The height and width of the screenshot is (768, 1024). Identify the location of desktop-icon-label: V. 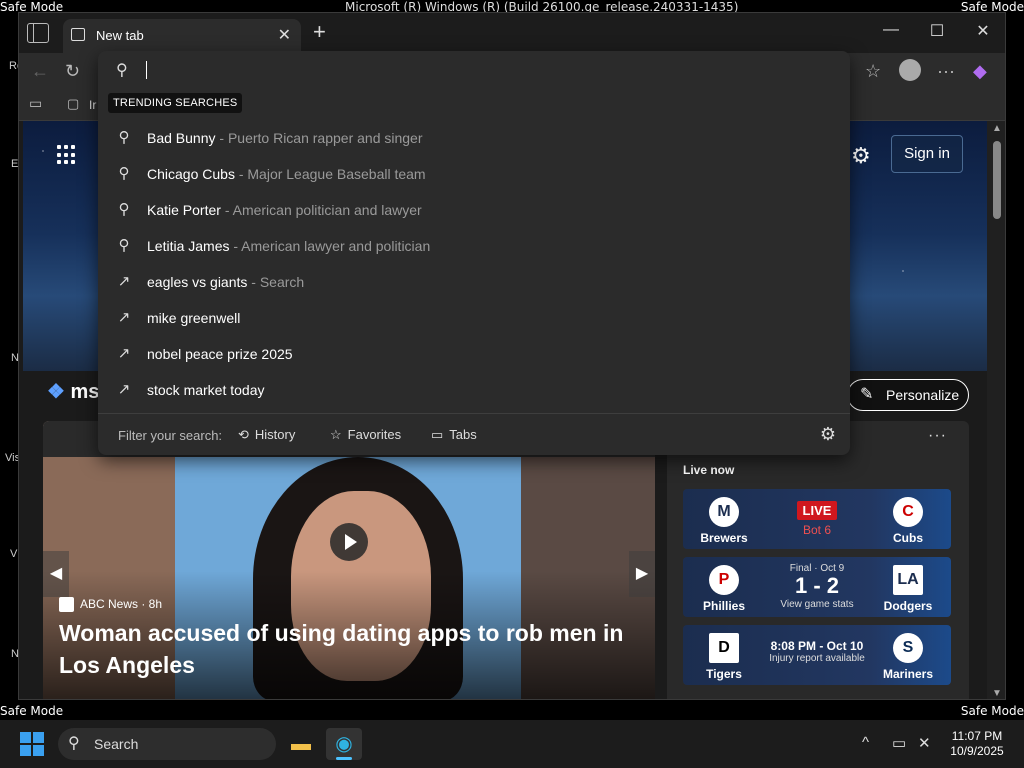
(13, 554).